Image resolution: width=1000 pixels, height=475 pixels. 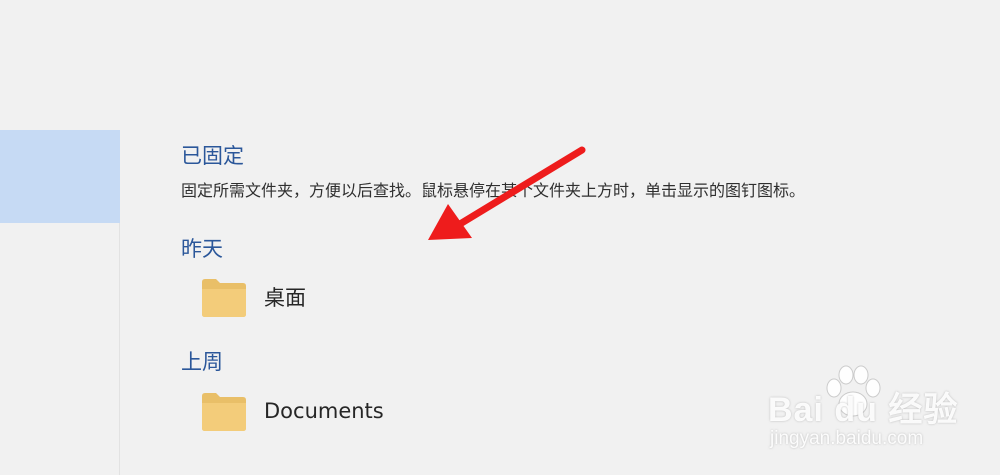 I want to click on watermark-url: jingyan.baidu.com, so click(x=847, y=438).